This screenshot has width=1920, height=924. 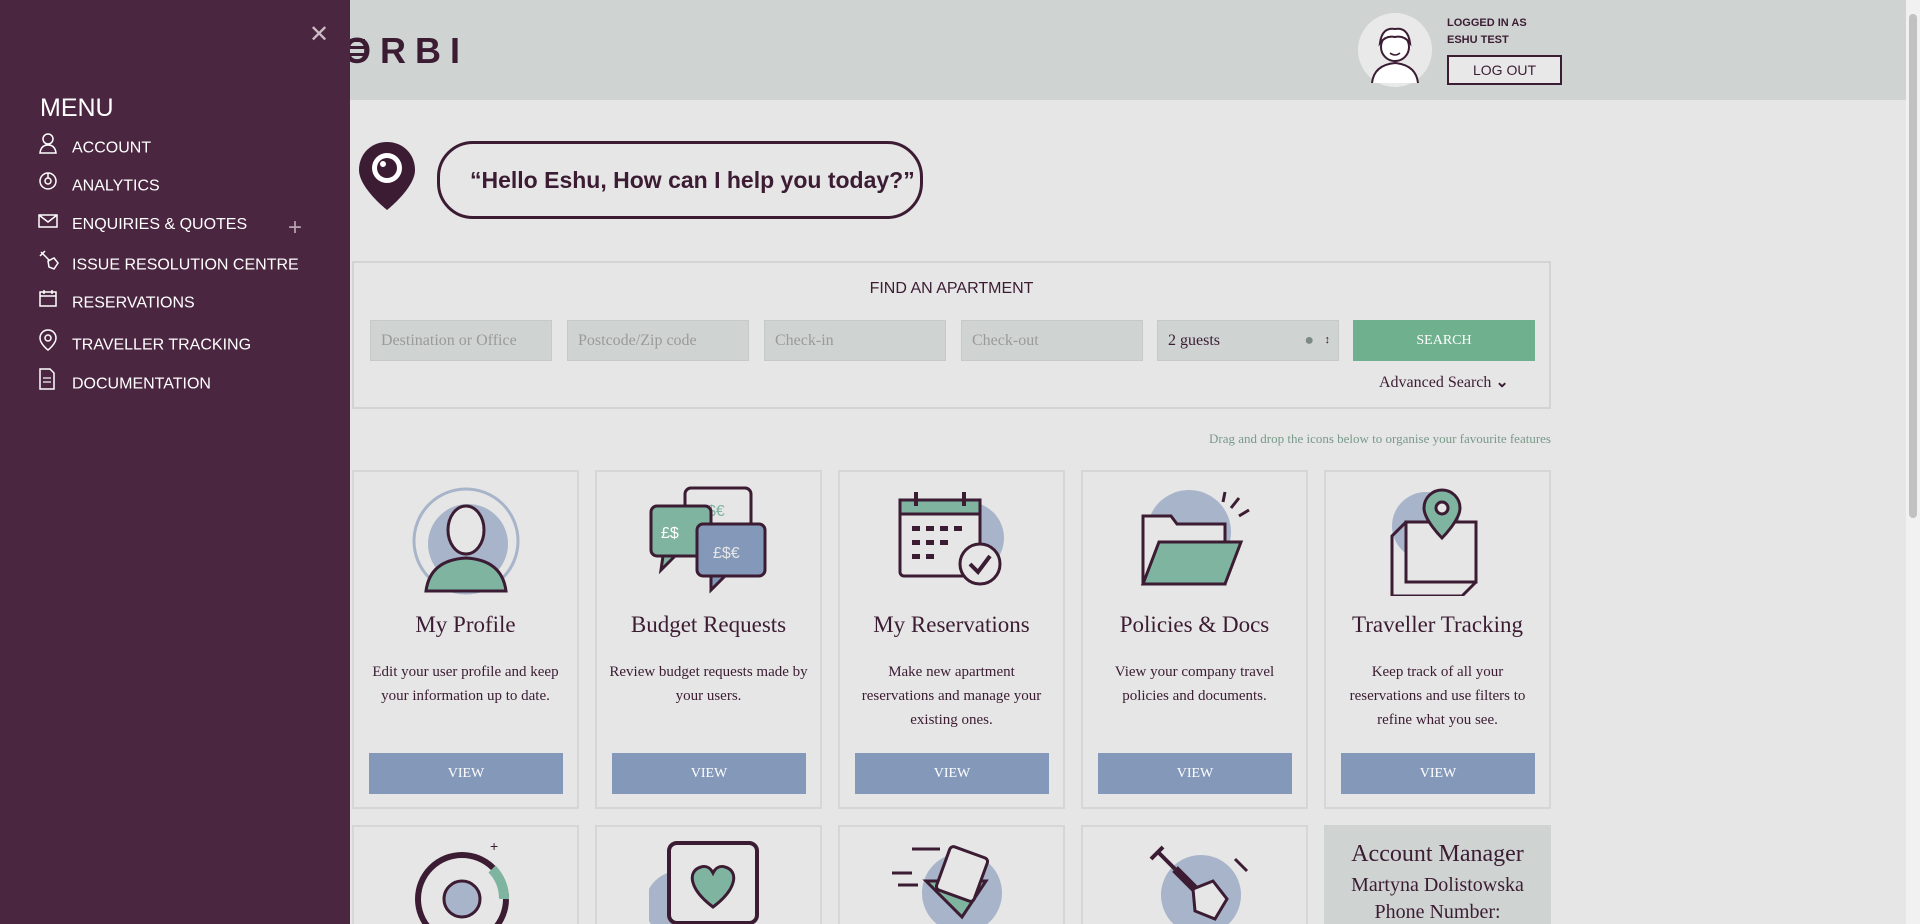 What do you see at coordinates (1913, 266) in the screenshot?
I see `scrollbar-thumb` at bounding box center [1913, 266].